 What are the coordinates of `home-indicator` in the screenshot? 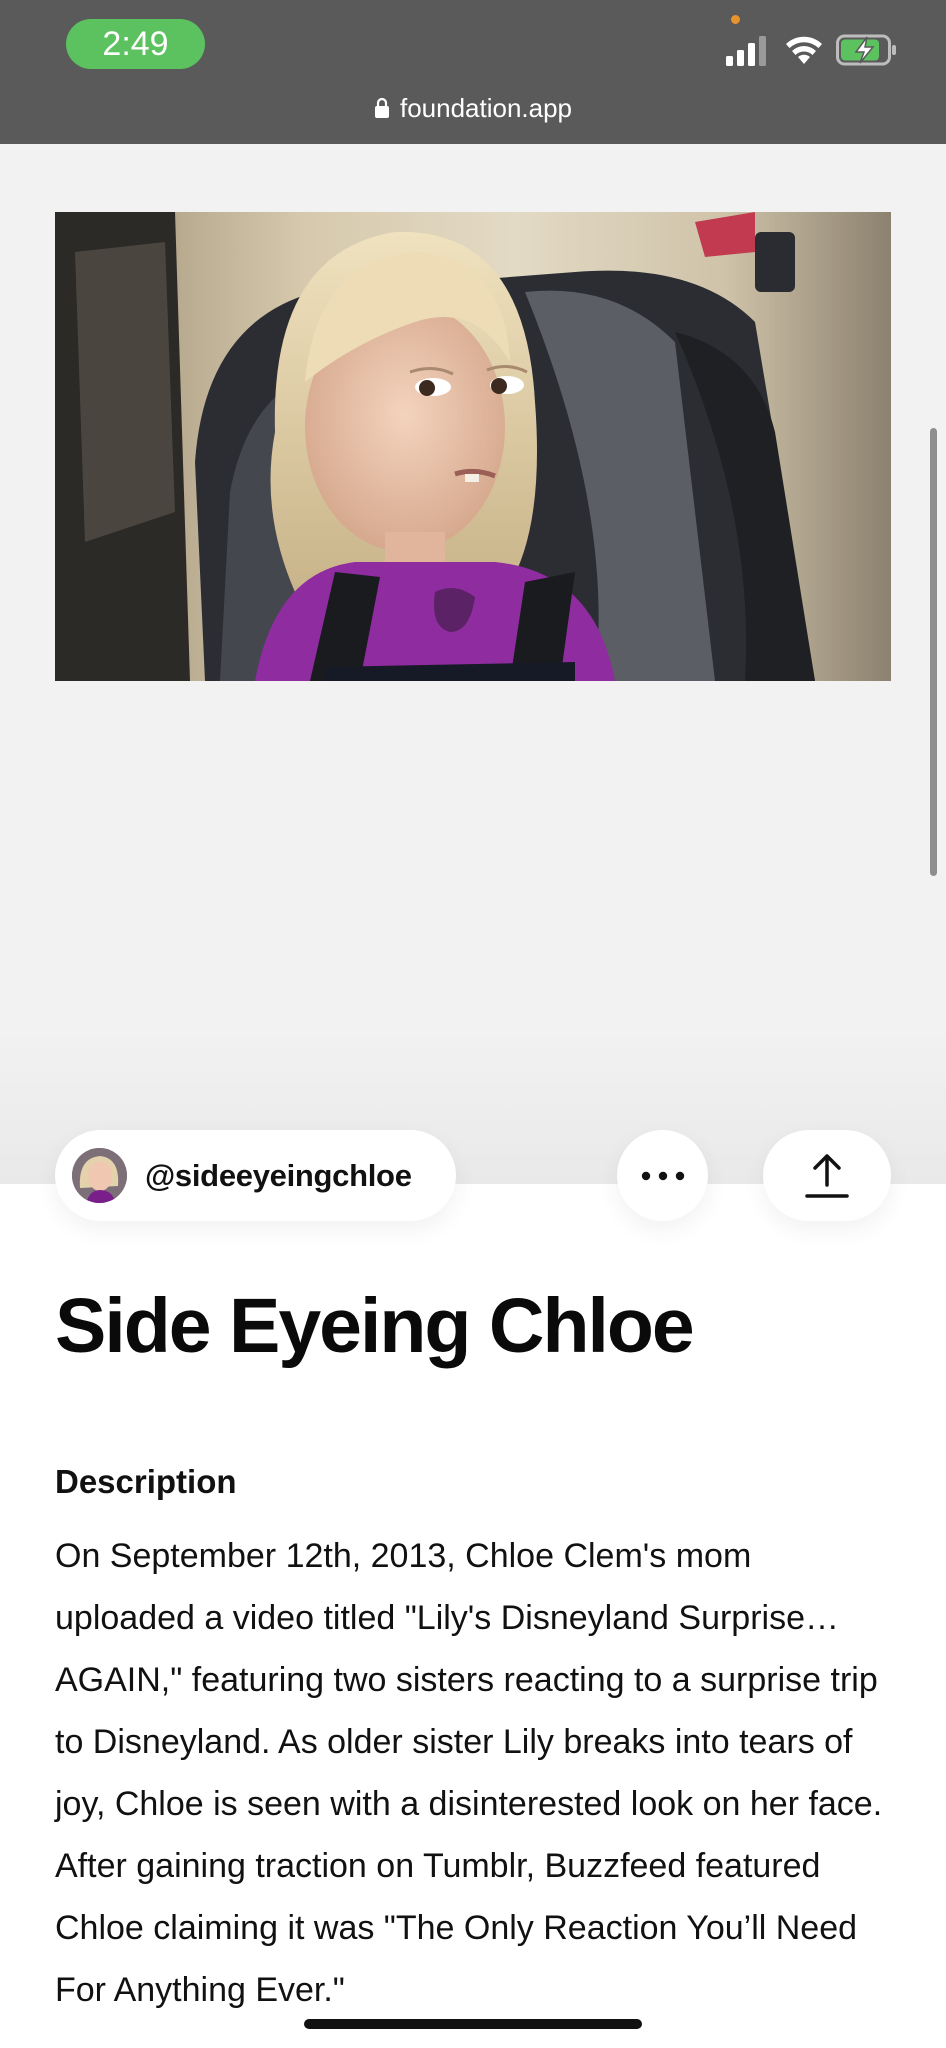 It's located at (473, 2024).